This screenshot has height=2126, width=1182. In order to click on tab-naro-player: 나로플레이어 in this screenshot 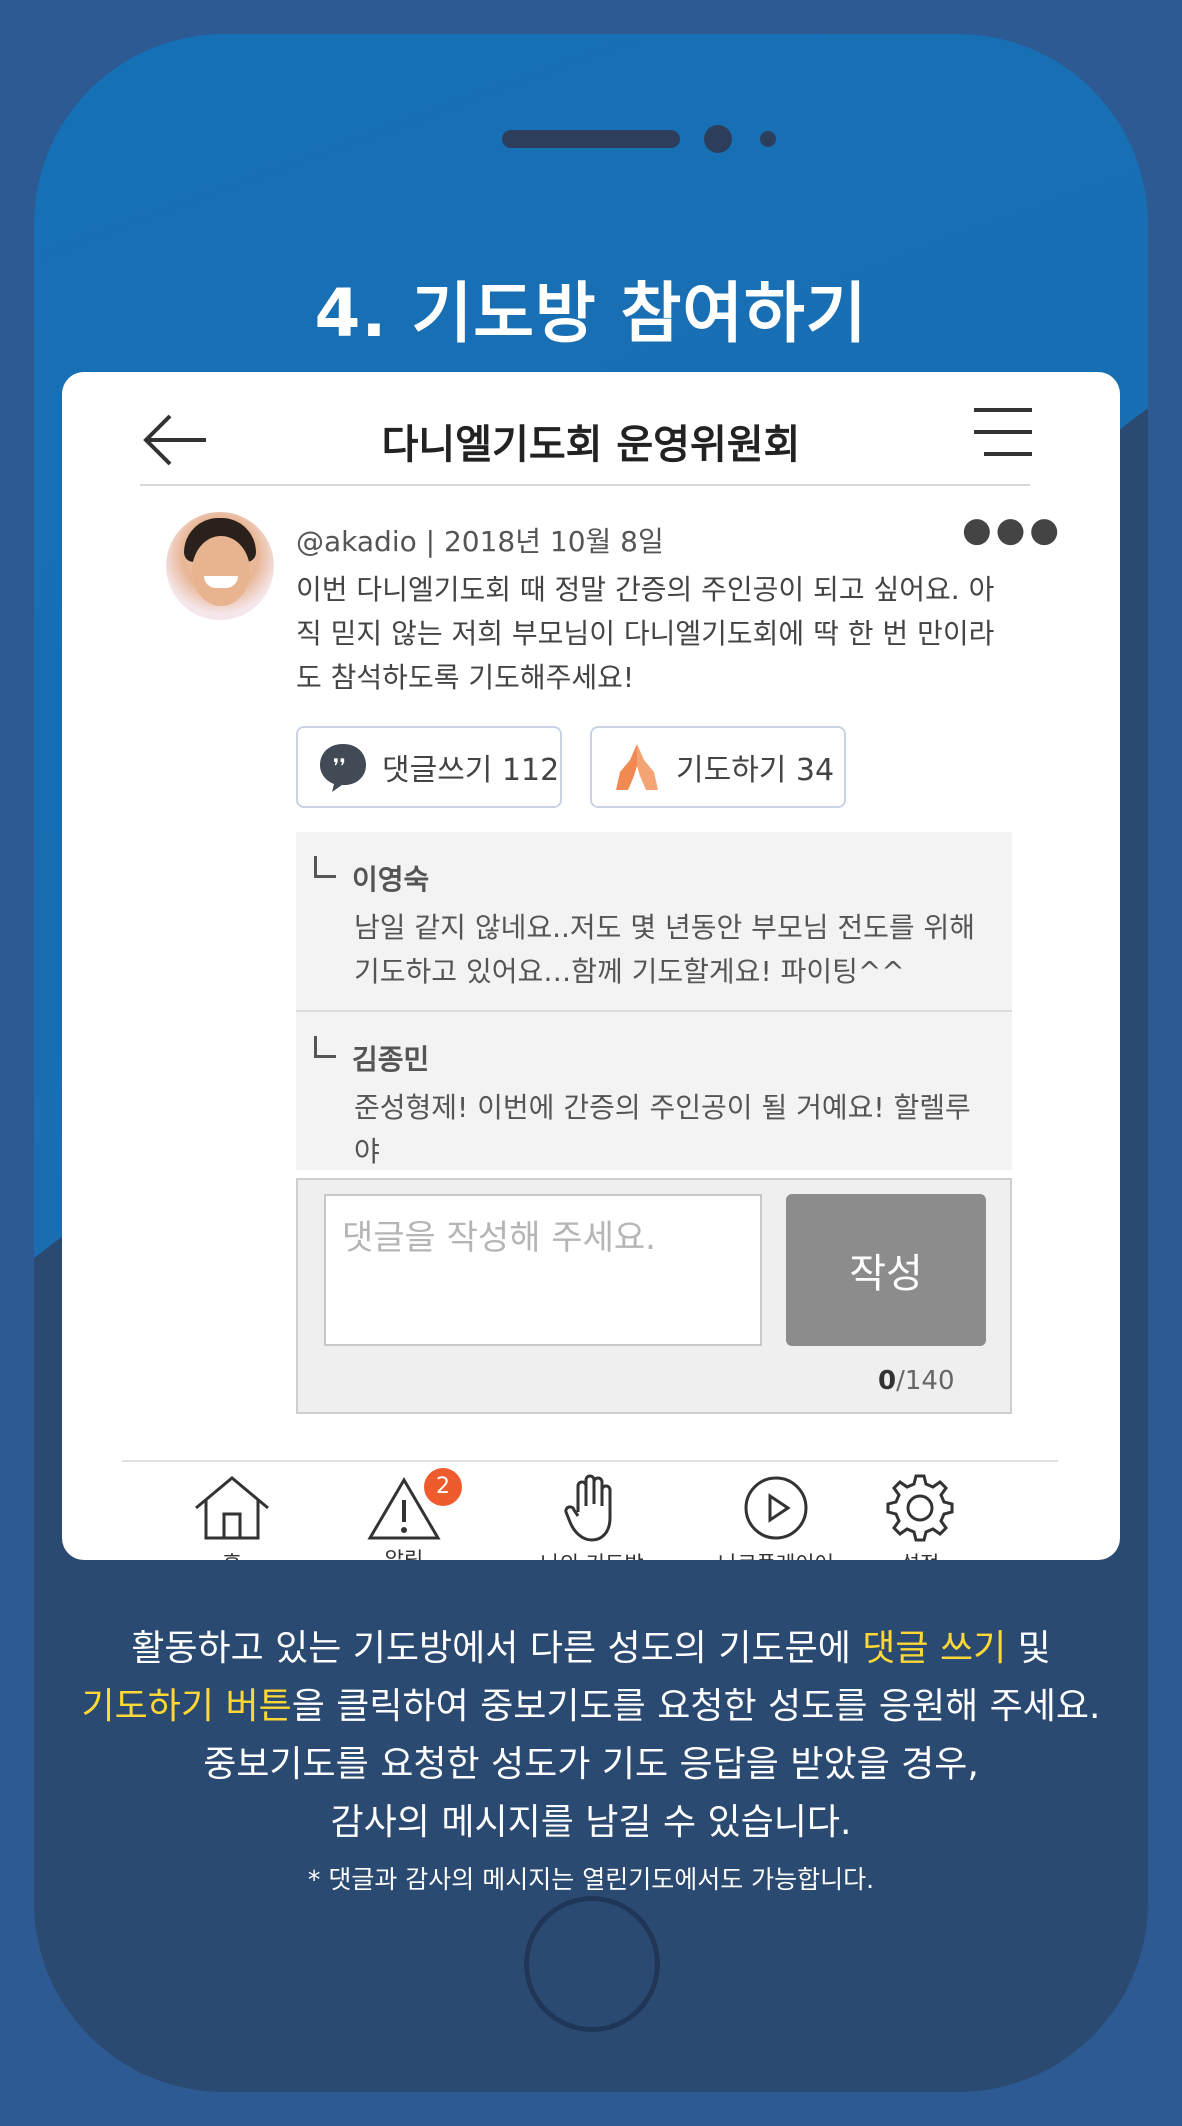, I will do `click(776, 1516)`.